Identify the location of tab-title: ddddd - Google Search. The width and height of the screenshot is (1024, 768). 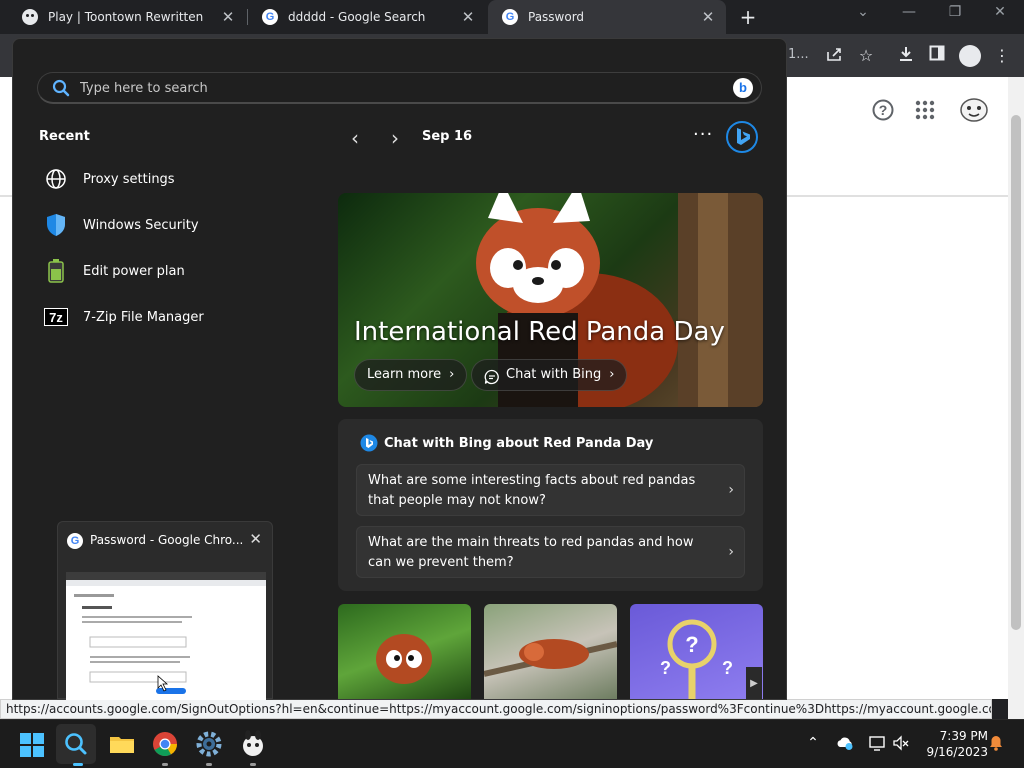
(357, 17).